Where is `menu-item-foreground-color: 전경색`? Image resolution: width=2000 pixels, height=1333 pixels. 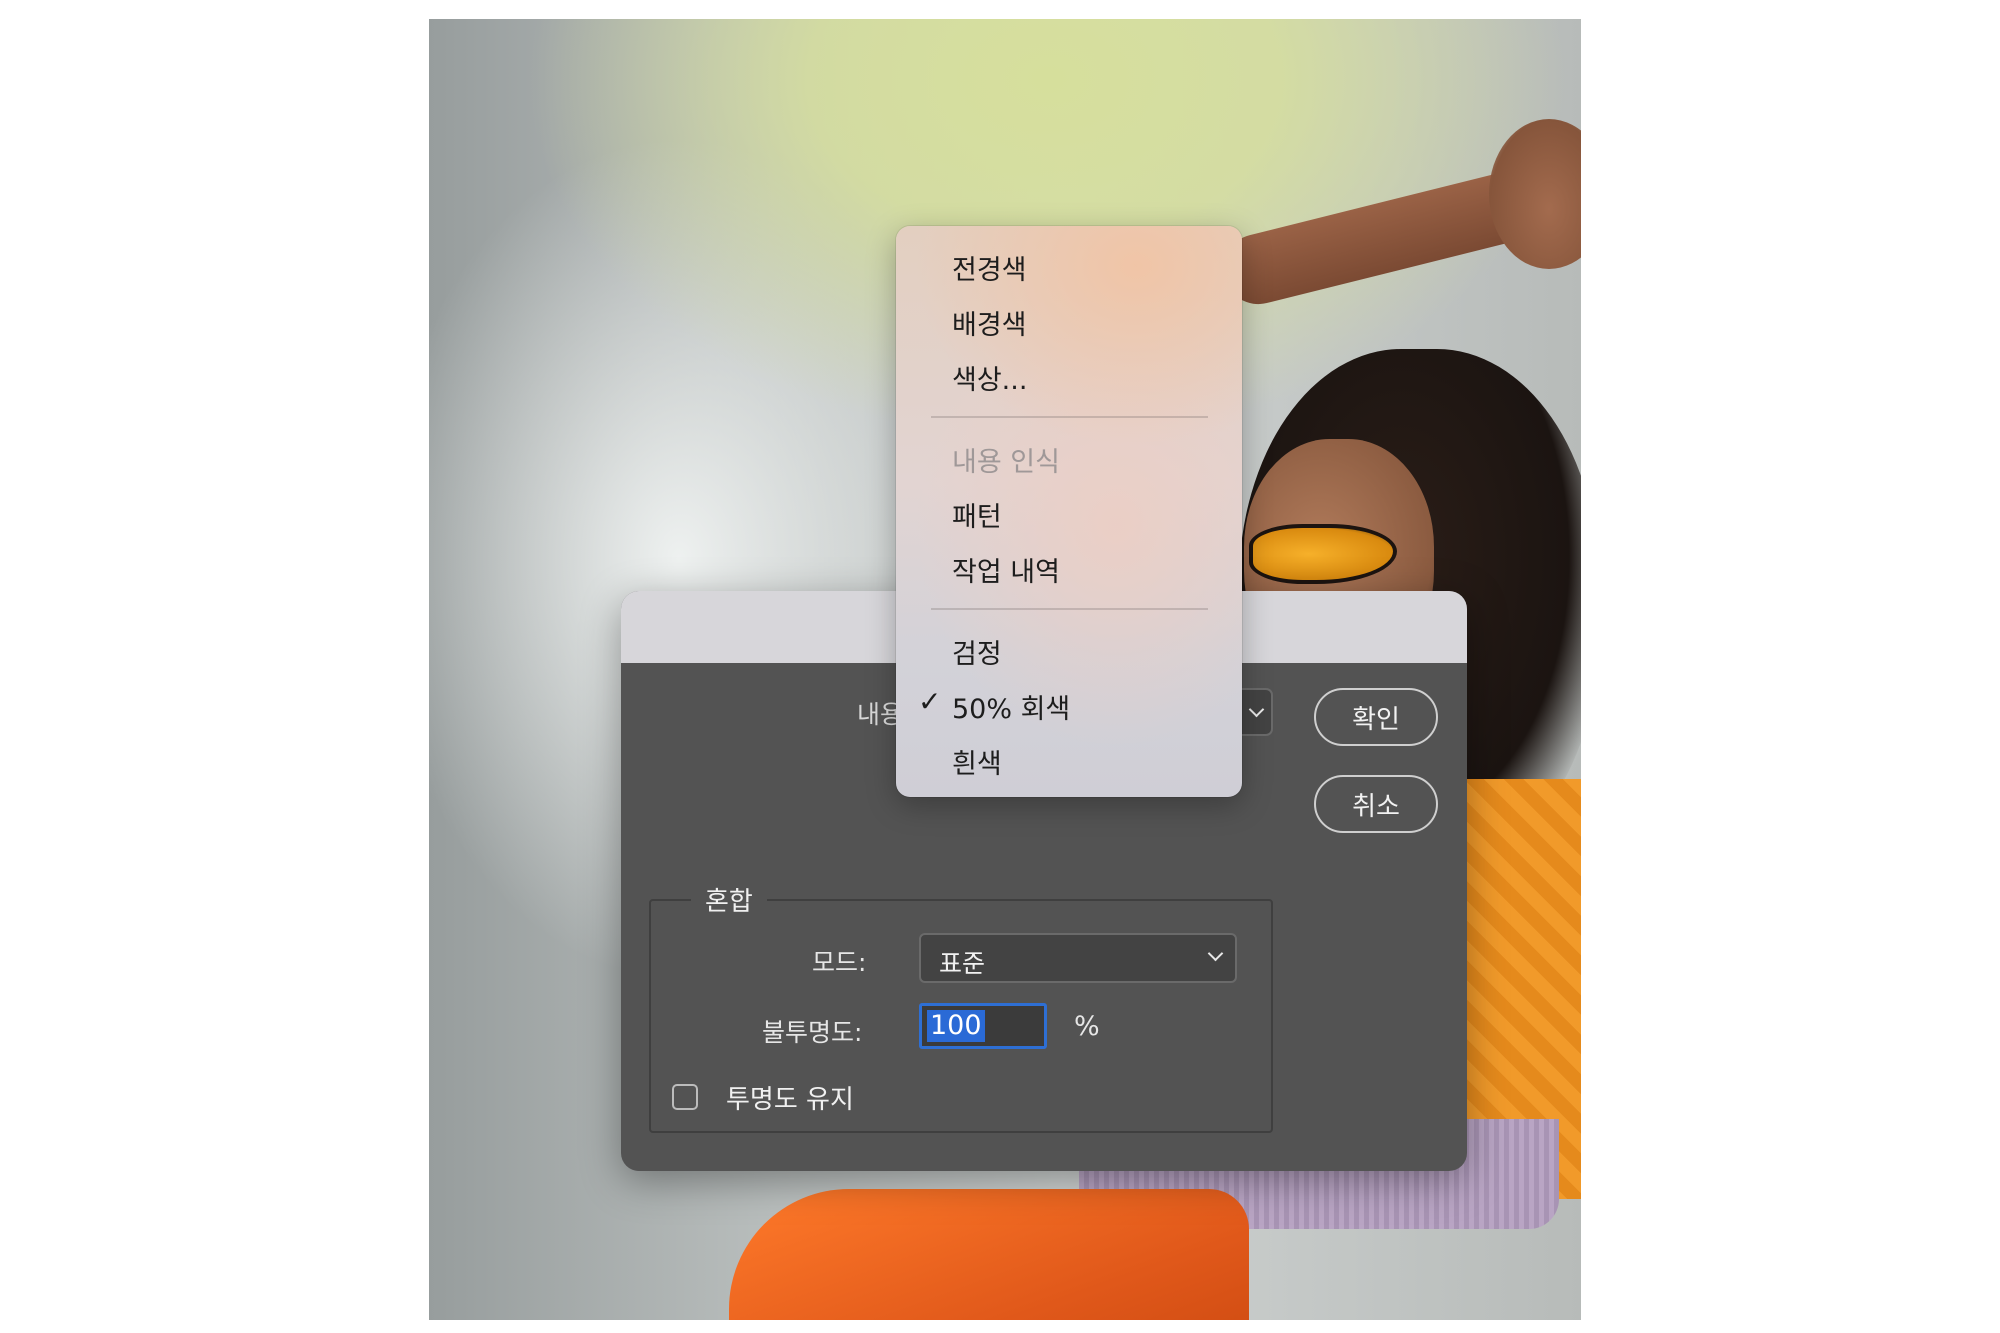 menu-item-foreground-color: 전경색 is located at coordinates (989, 267).